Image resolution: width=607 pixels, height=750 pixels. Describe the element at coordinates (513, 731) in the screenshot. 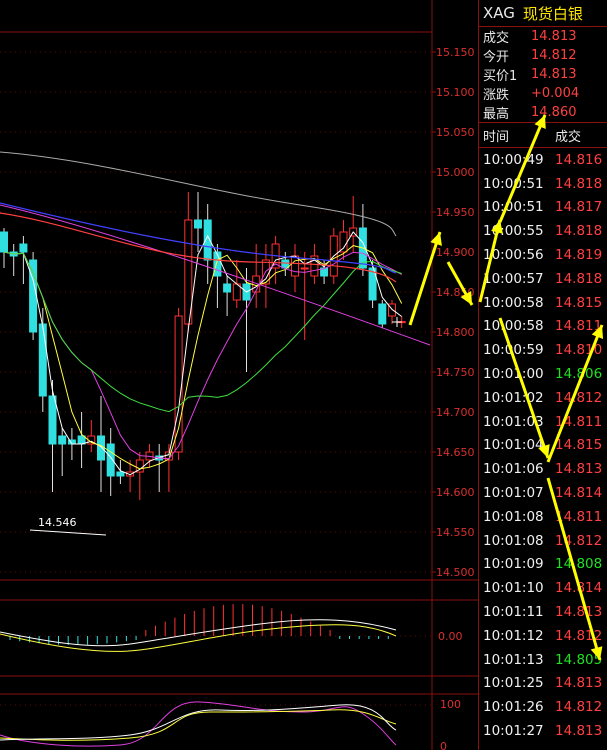

I see `tick-time: 10:01:27` at that location.